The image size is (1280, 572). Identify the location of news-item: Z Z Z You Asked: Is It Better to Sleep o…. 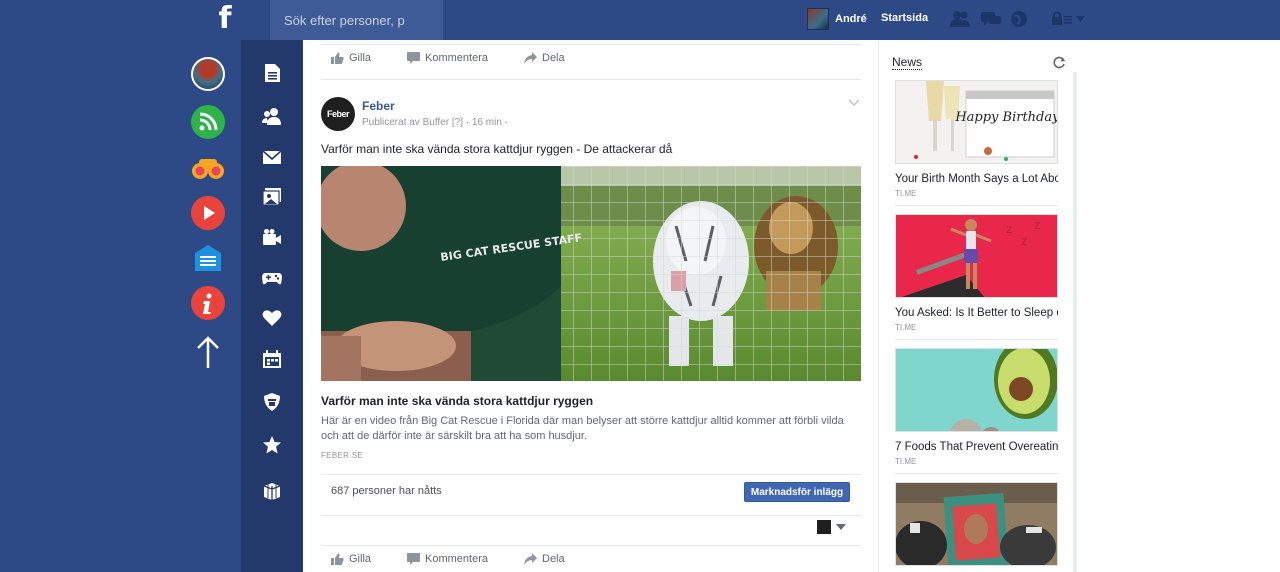
(976, 273).